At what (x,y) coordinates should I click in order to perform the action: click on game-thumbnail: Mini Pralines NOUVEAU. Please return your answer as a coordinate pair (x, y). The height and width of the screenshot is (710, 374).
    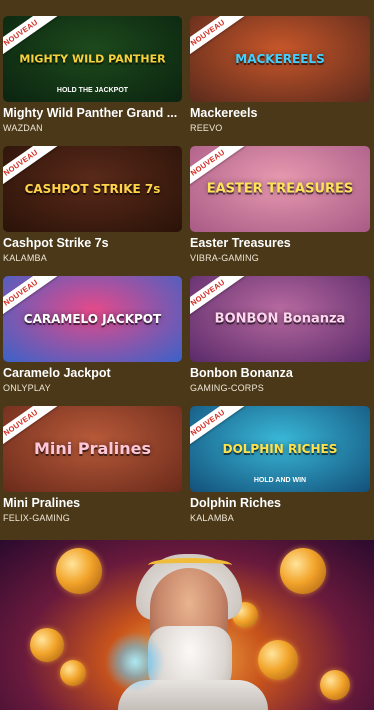
    Looking at the image, I should click on (92, 449).